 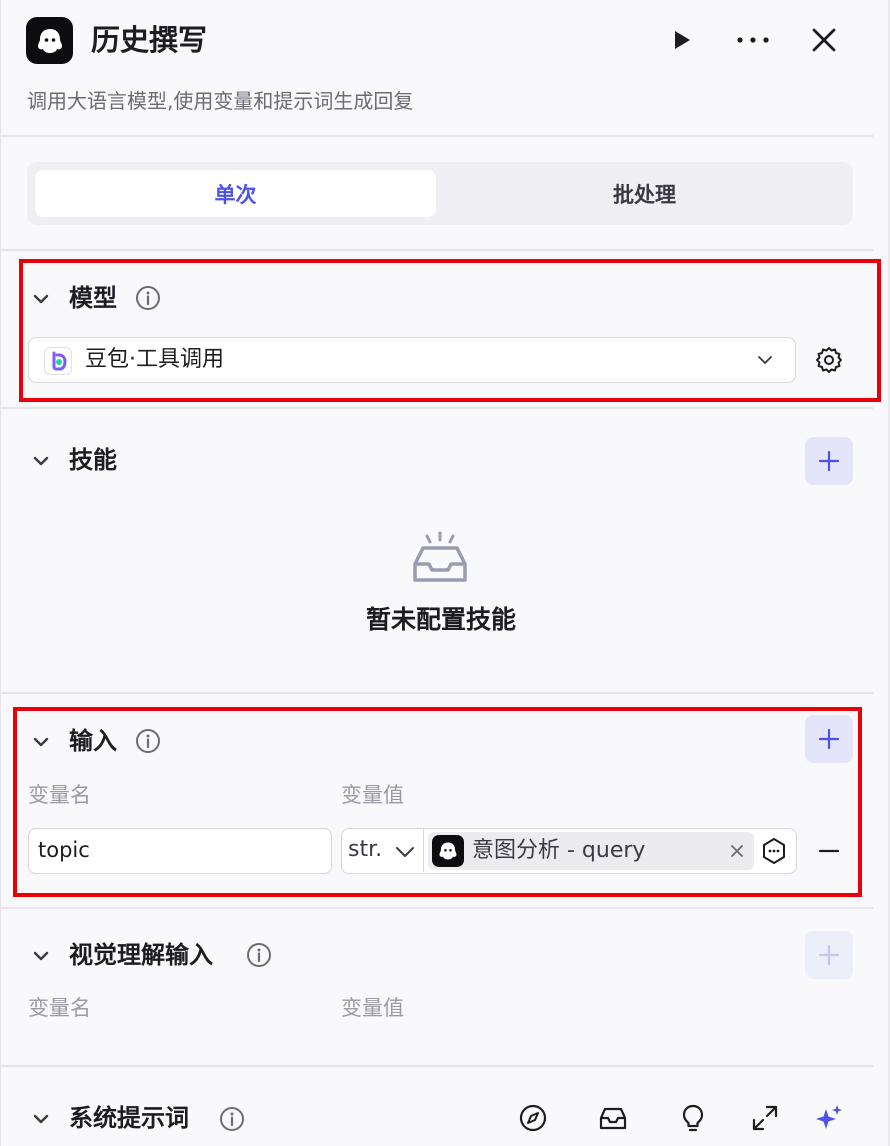 What do you see at coordinates (774, 851) in the screenshot?
I see `variable-picker-icon` at bounding box center [774, 851].